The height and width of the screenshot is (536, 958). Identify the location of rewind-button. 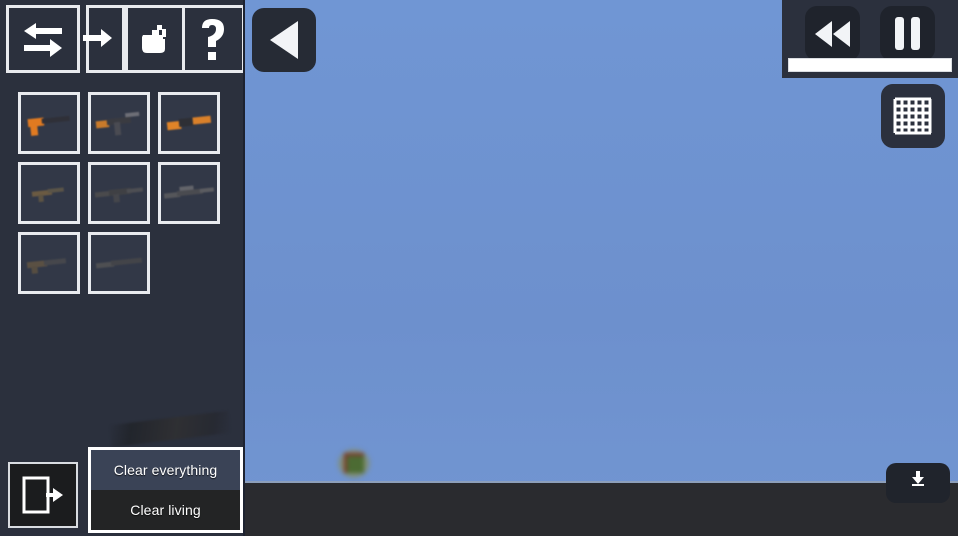
(832, 33).